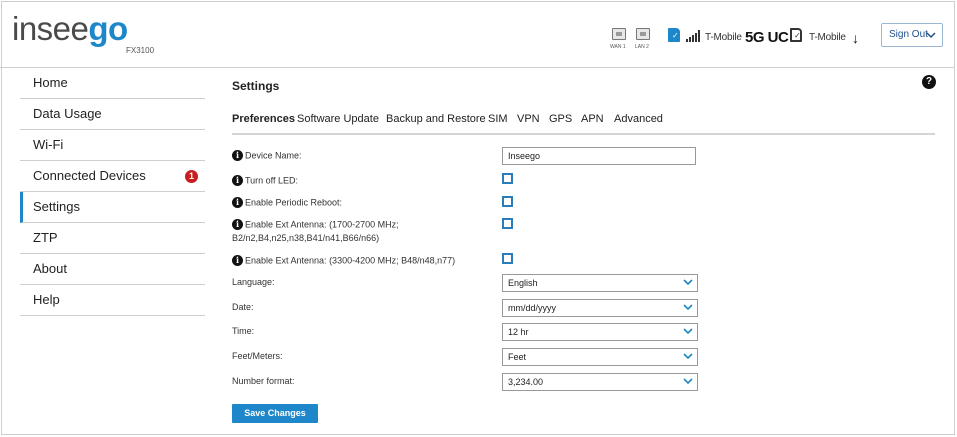 The width and height of the screenshot is (957, 437). I want to click on sidebar-item-connected-devices: Connected Devices 1, so click(112, 176).